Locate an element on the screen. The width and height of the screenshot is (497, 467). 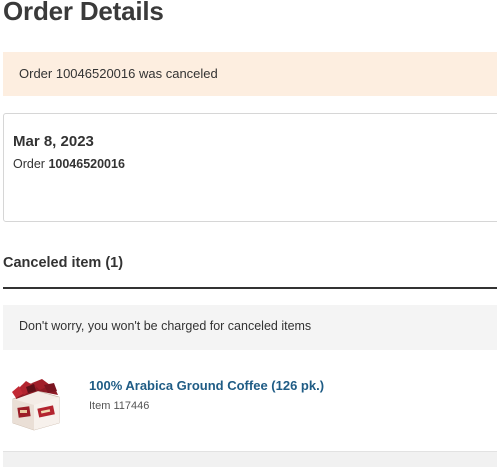
order-number-line: Order 10046520016 is located at coordinates (69, 164).